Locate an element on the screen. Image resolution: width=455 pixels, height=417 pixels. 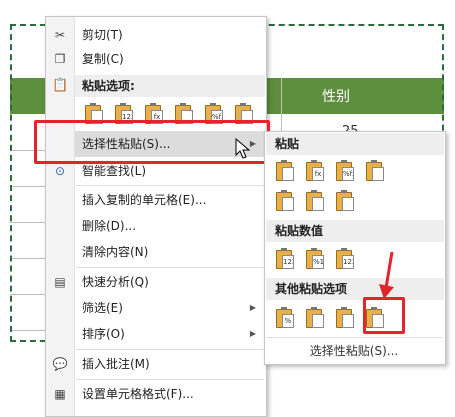
menu-item-filter: 筛选(E) ▶ is located at coordinates (156, 308).